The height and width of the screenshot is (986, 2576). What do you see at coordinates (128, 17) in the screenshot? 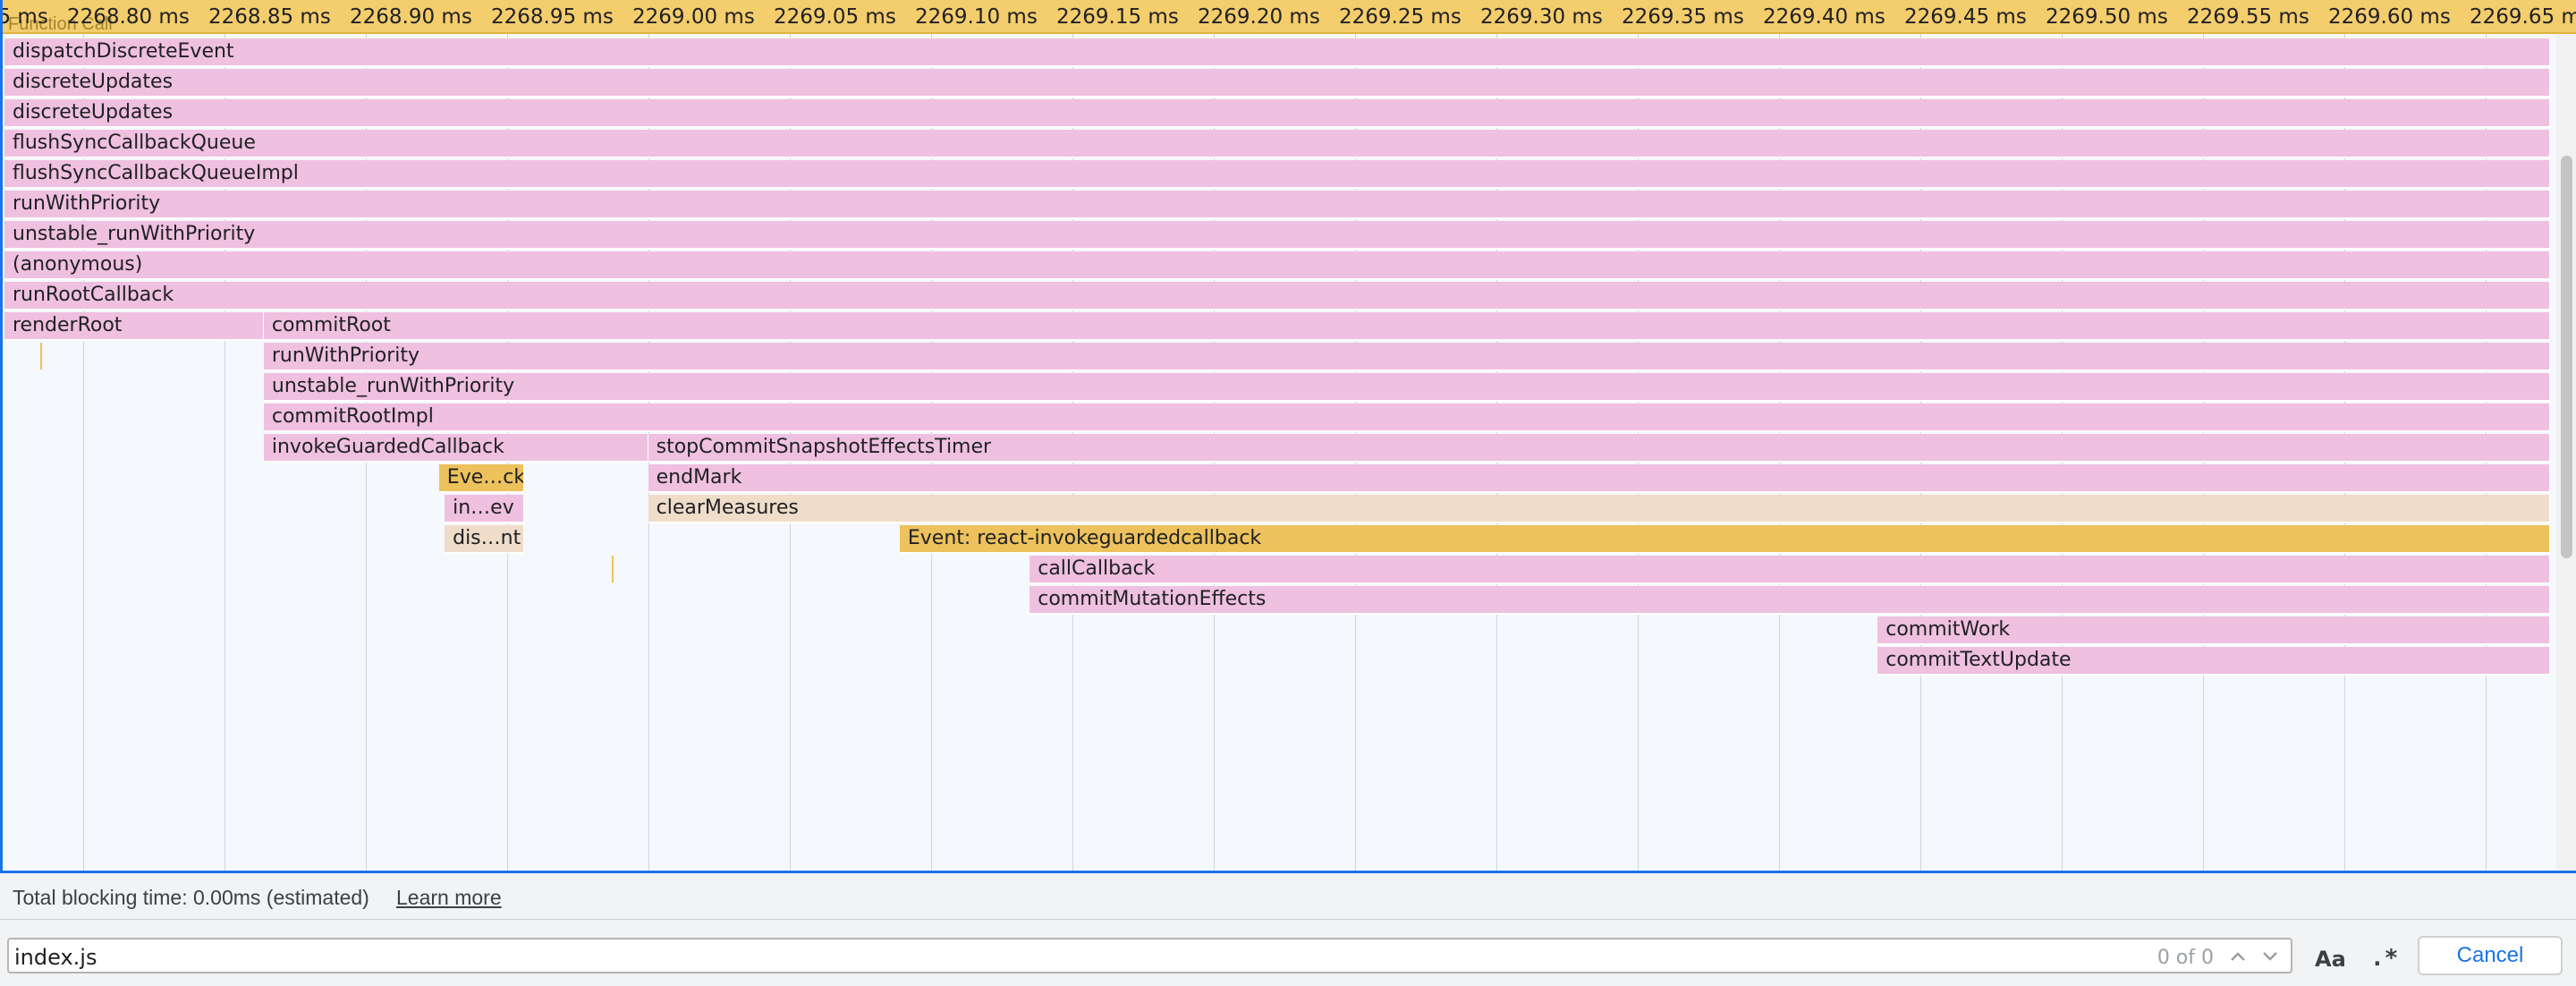
I see `ruler-tick-label: 2268.80 ms` at bounding box center [128, 17].